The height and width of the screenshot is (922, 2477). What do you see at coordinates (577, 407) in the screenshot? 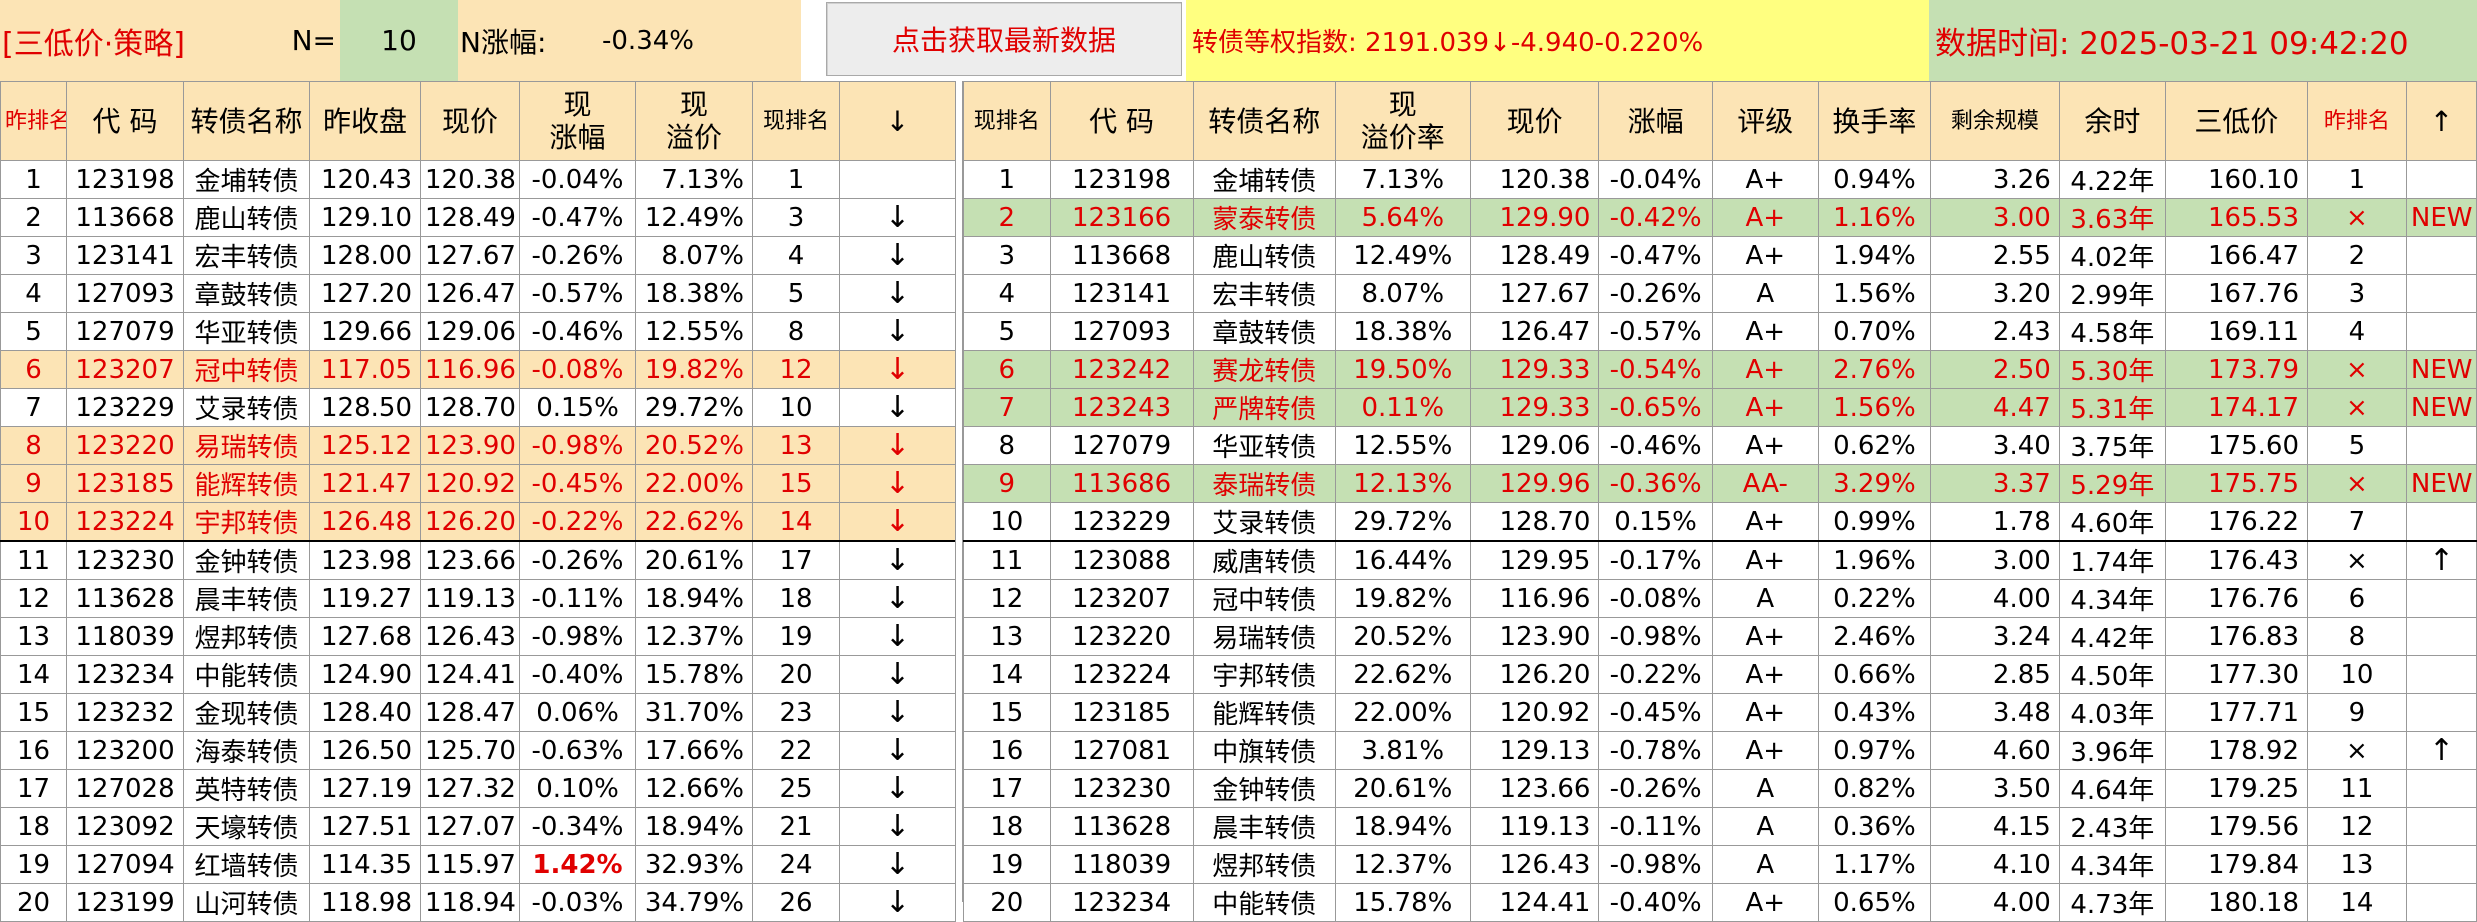
I see `cell-chg: 0.15%` at bounding box center [577, 407].